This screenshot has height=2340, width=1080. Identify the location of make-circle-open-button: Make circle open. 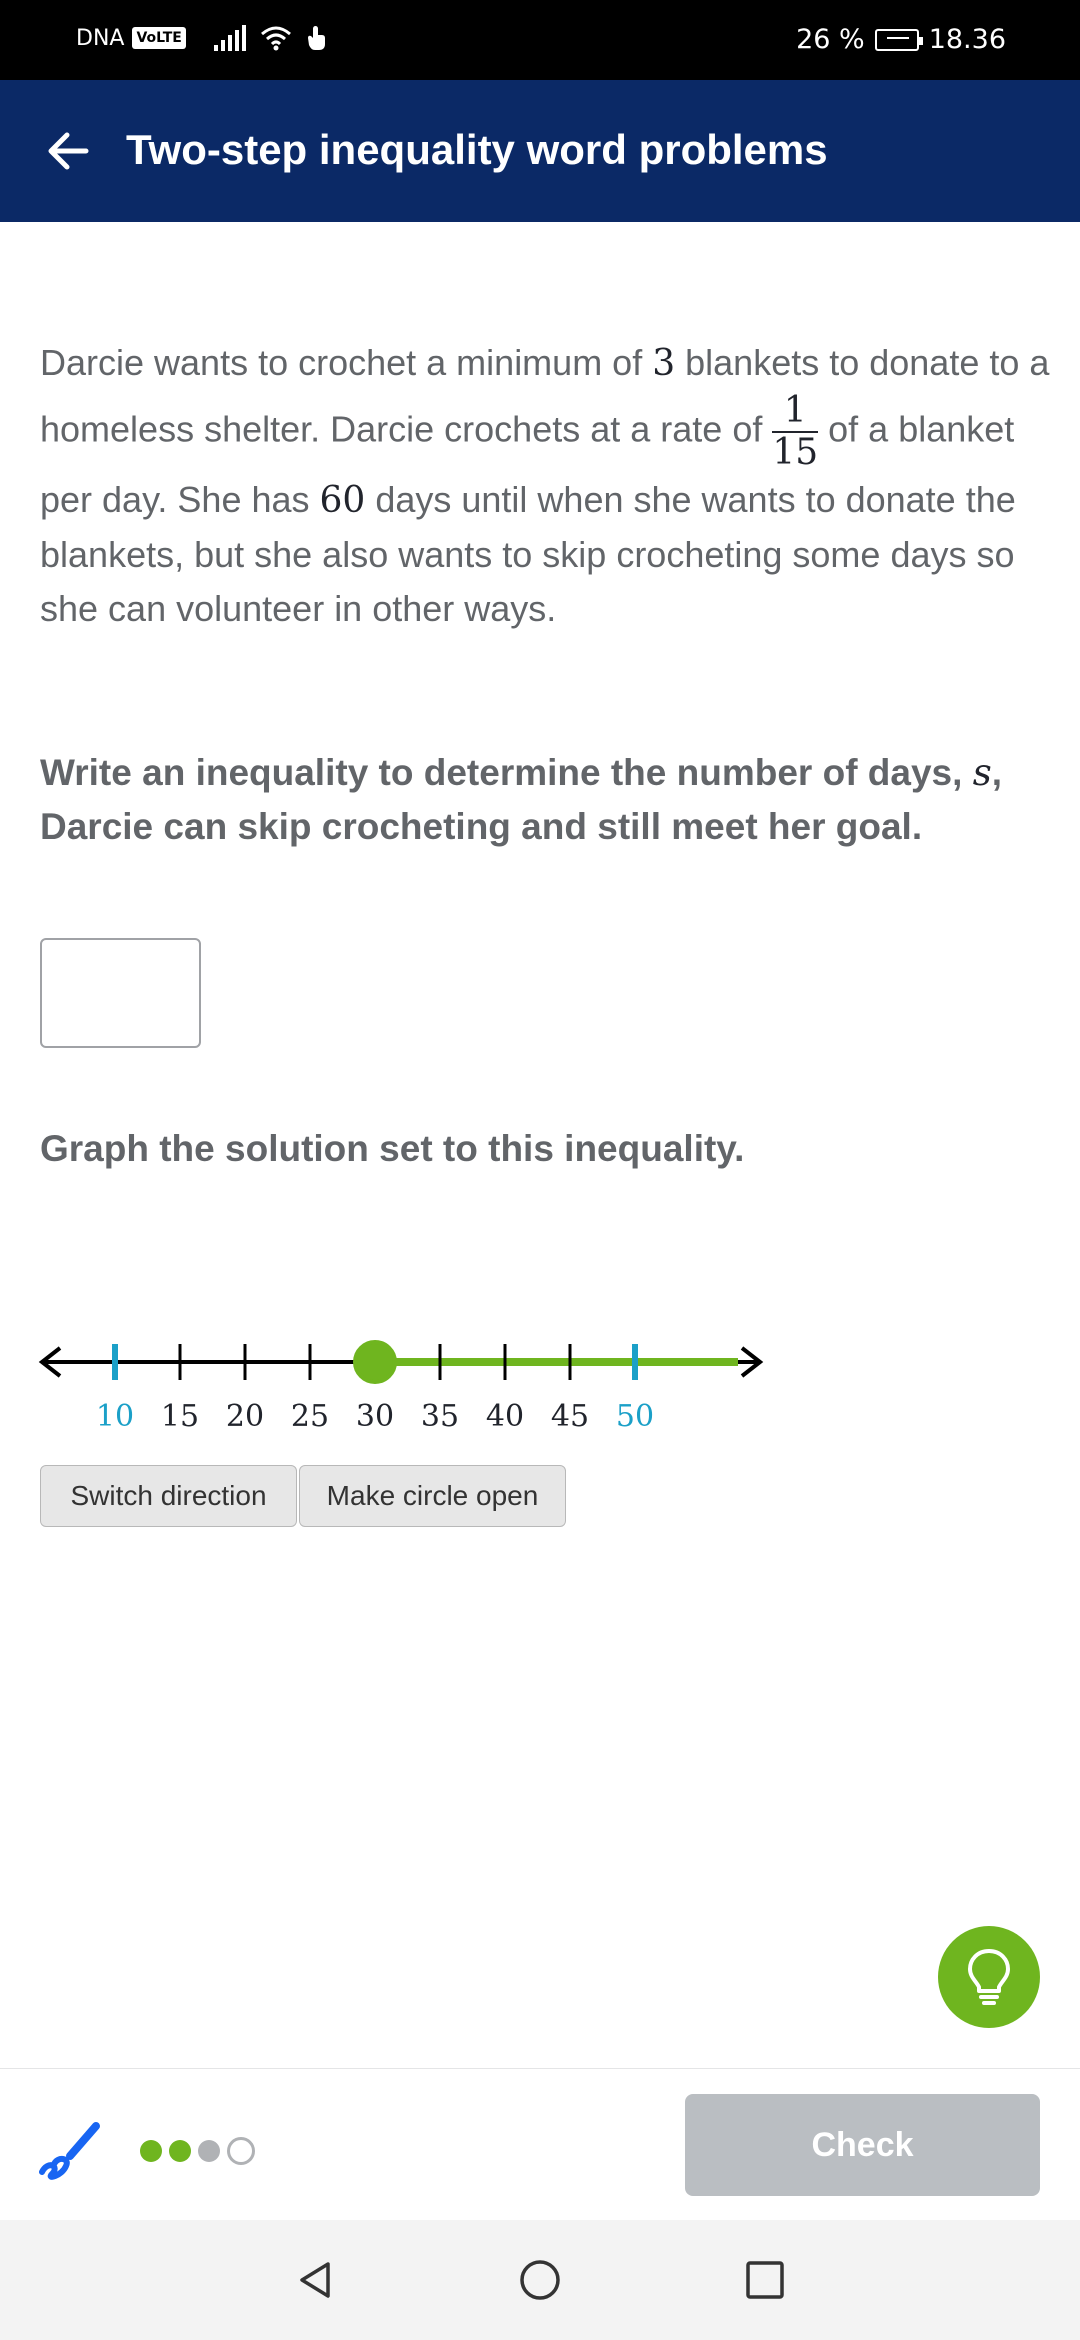
(432, 1496).